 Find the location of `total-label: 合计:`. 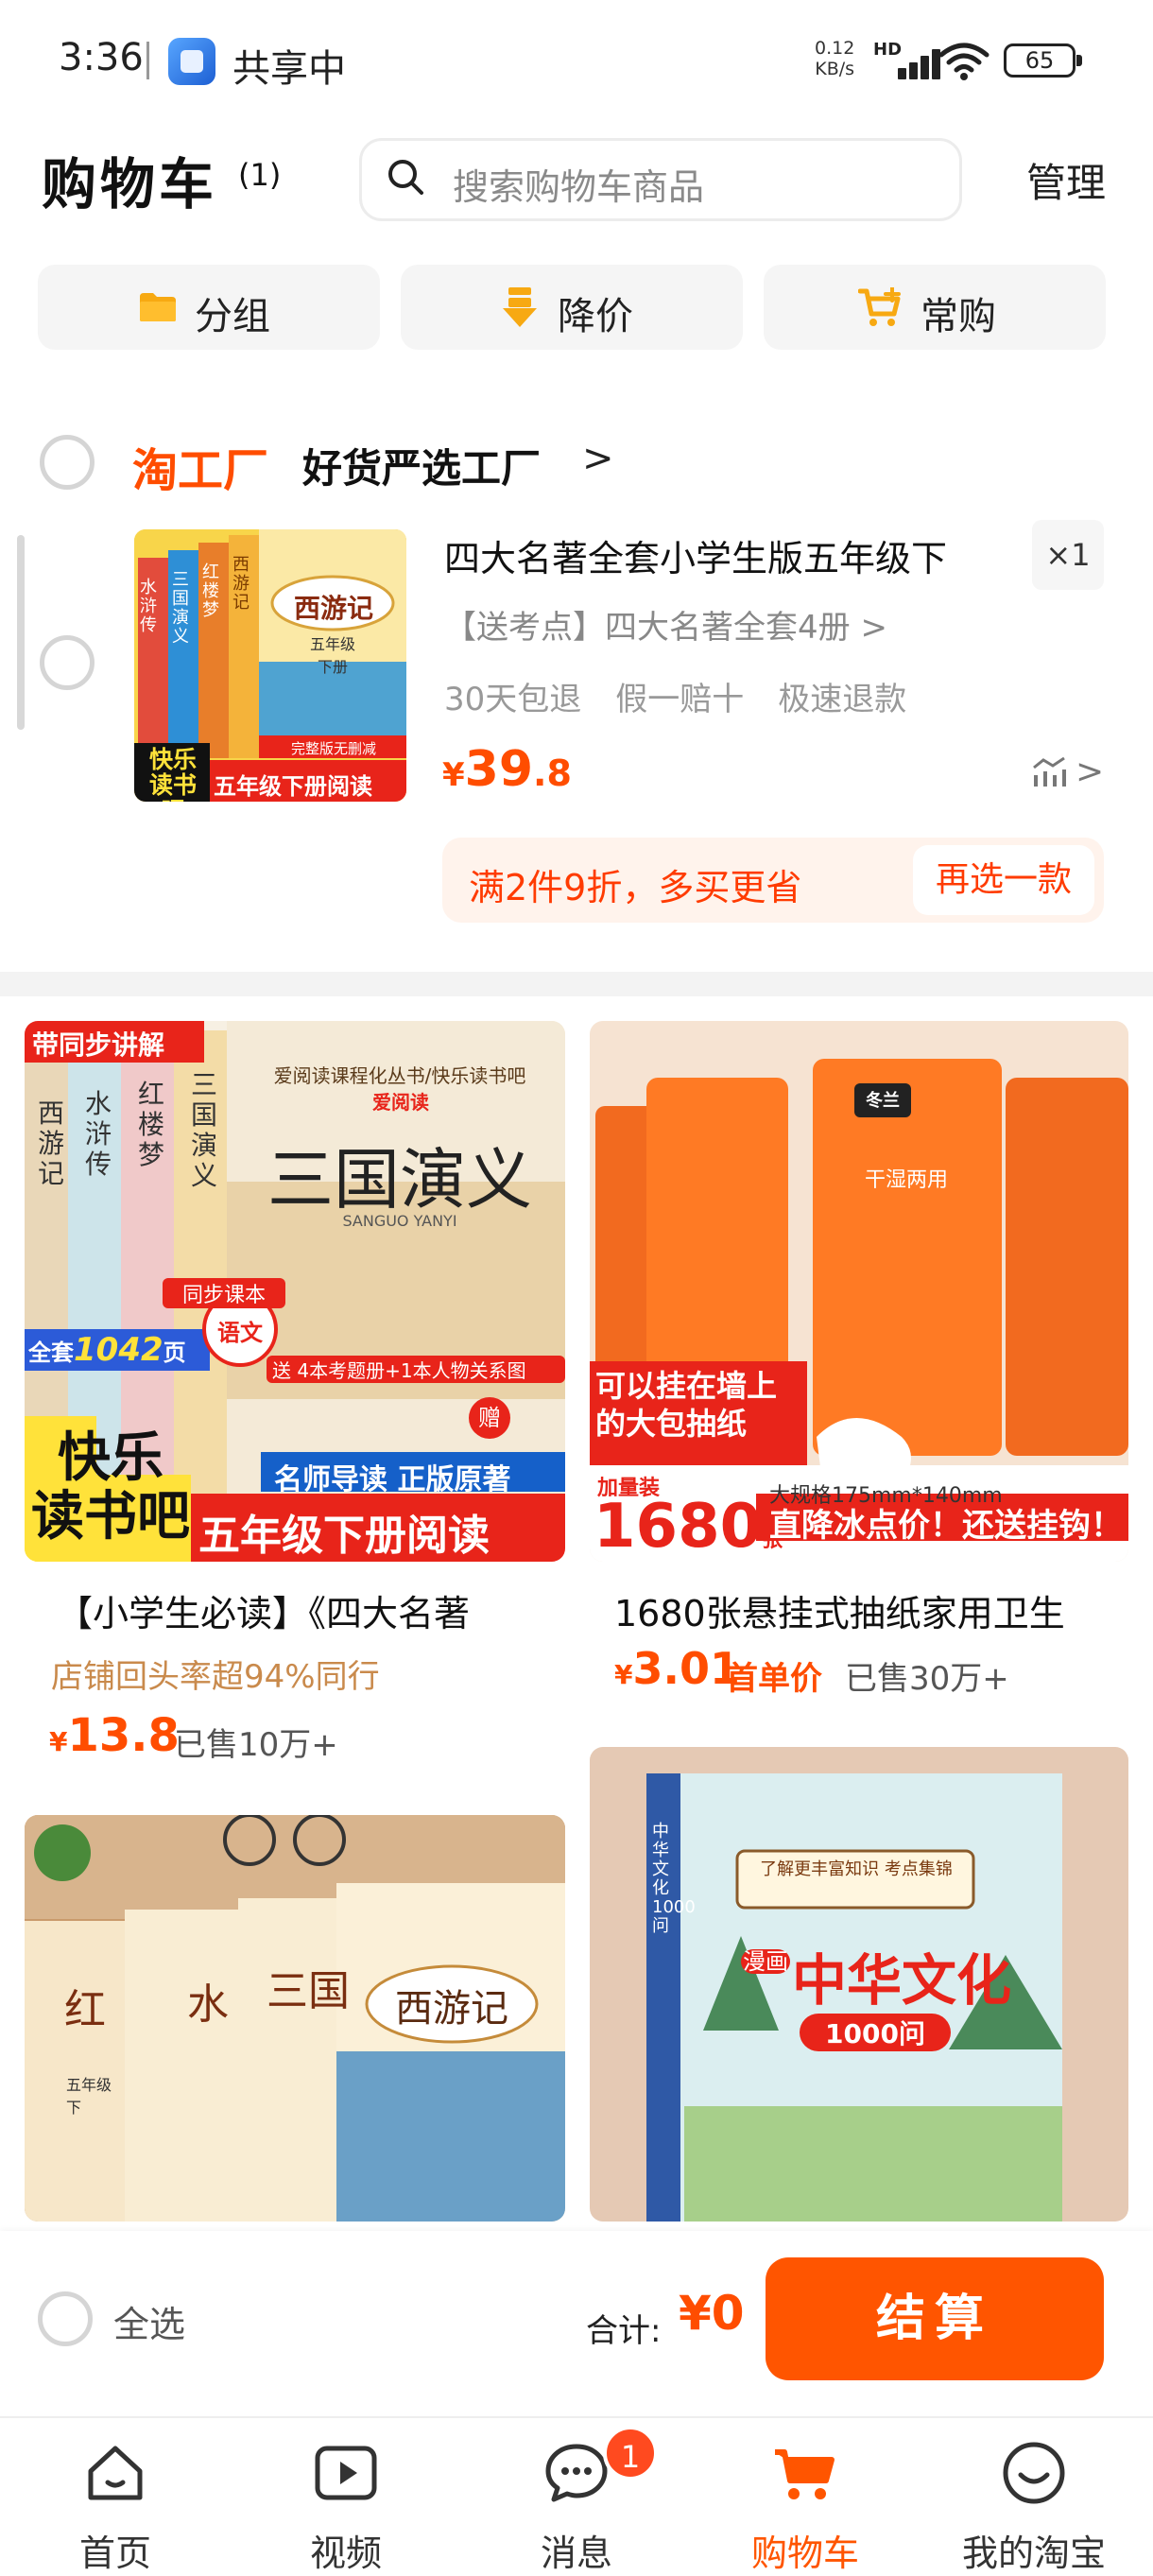

total-label: 合计: is located at coordinates (624, 2331).